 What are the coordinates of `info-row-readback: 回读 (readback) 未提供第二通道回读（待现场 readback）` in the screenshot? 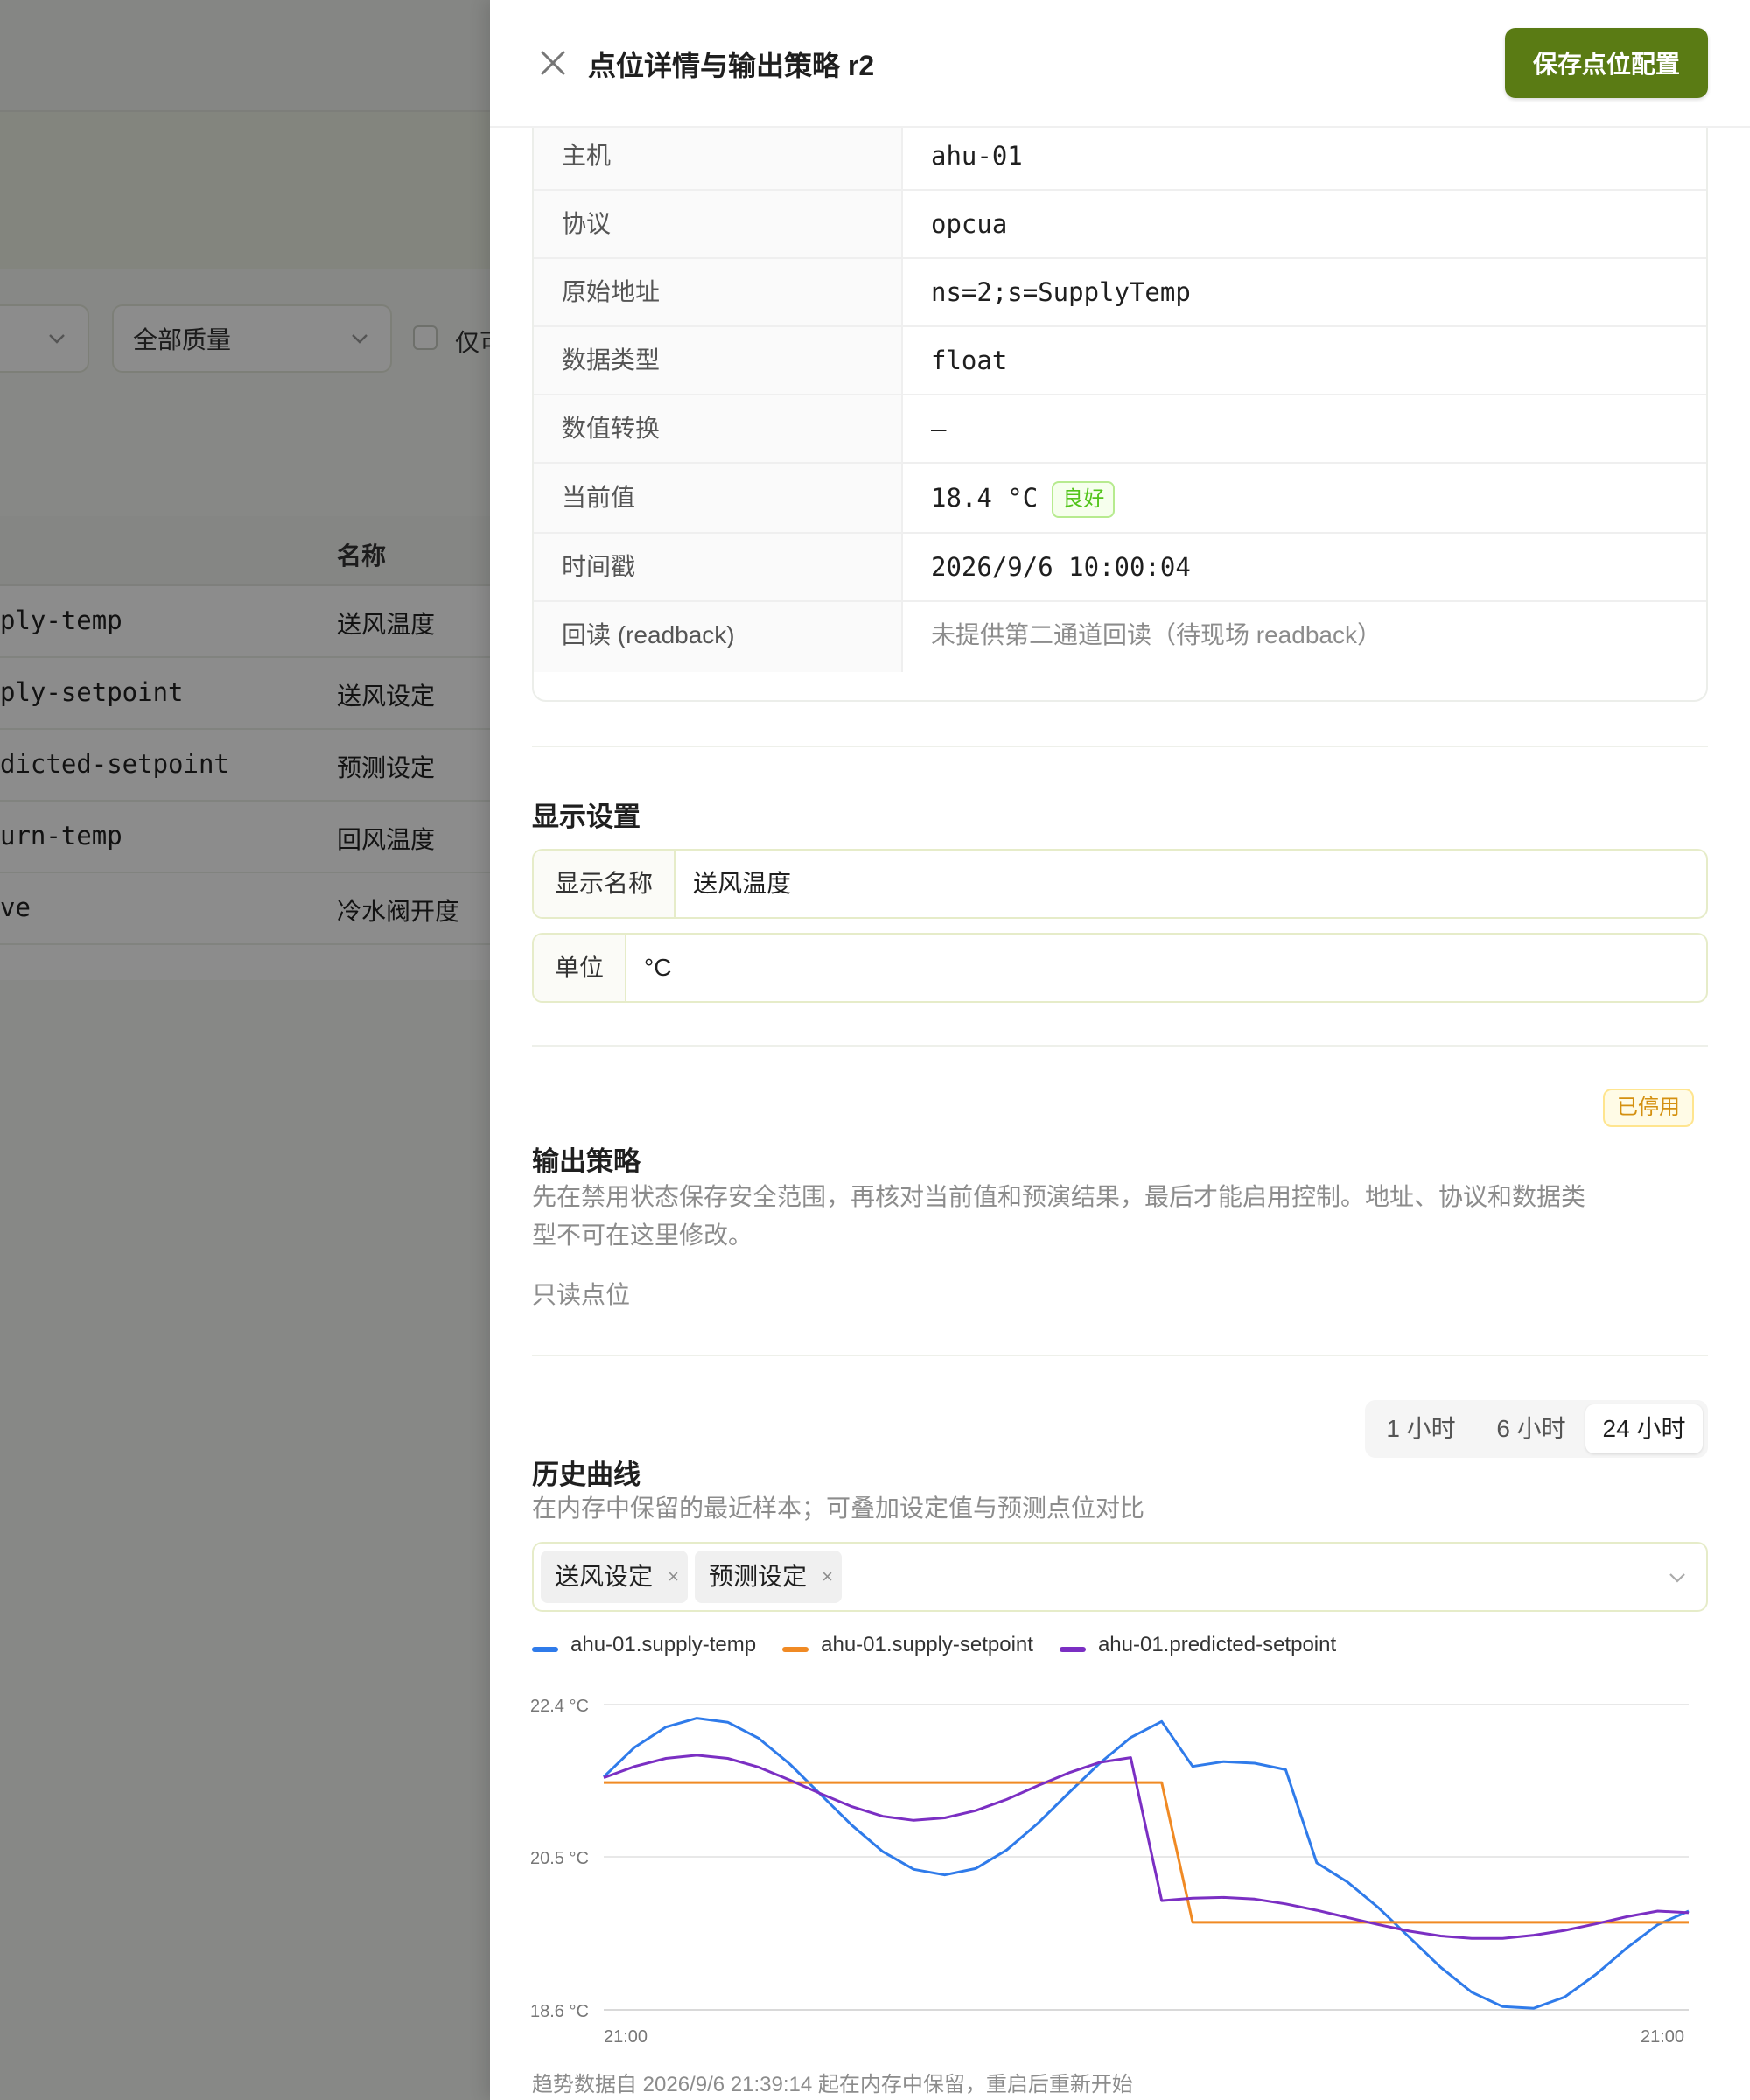 It's located at (1120, 637).